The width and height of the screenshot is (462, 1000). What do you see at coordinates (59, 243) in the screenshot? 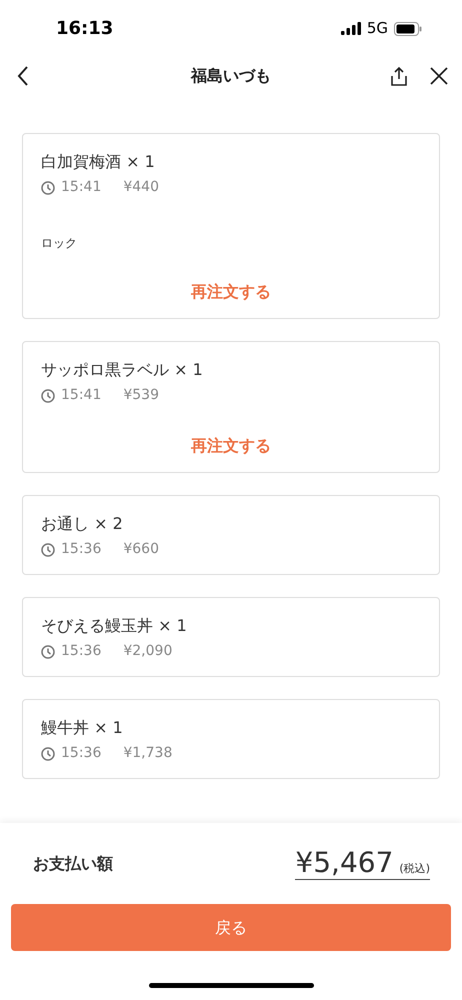
I see `item-note: ロック` at bounding box center [59, 243].